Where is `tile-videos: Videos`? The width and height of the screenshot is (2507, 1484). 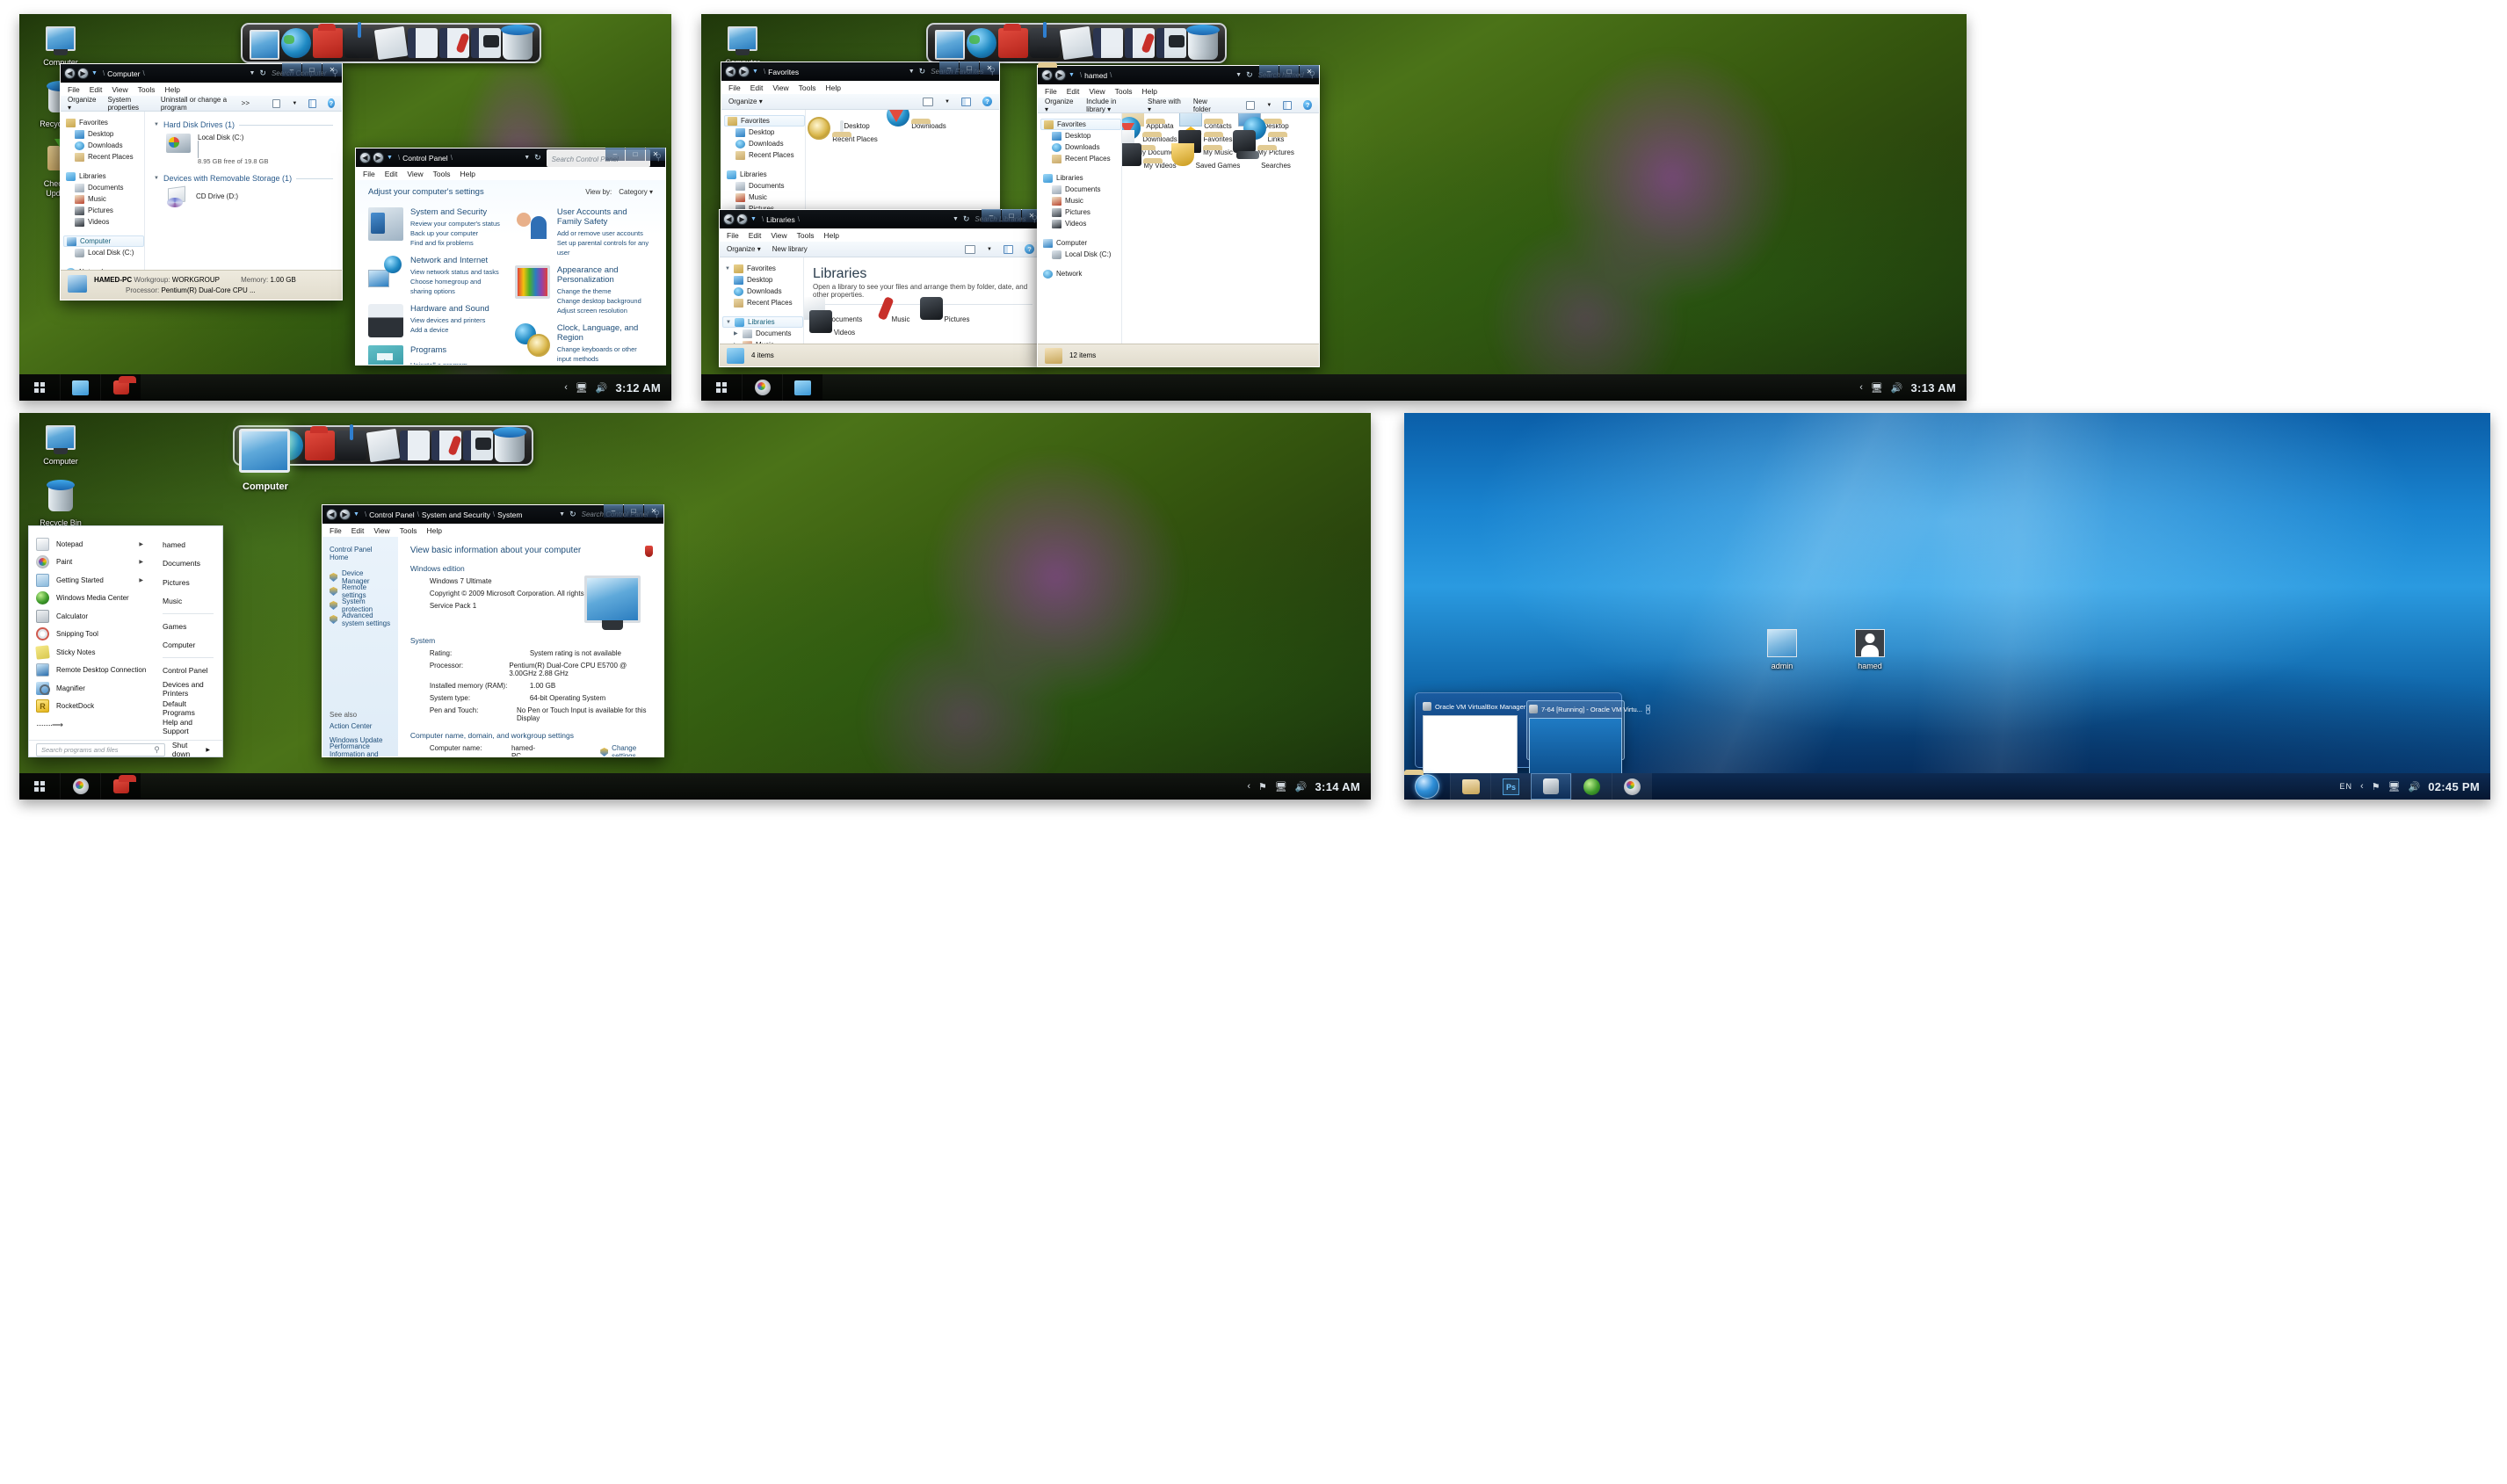
tile-videos: Videos is located at coordinates (840, 323).